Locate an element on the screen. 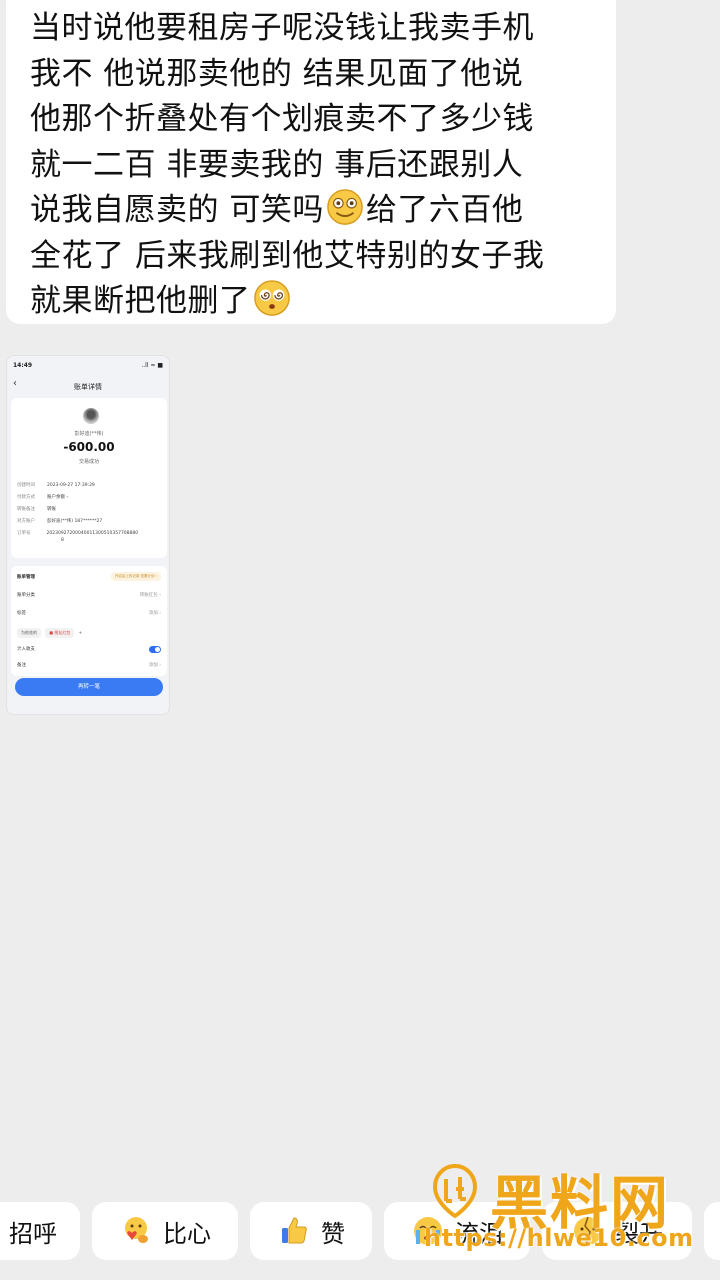 This screenshot has height=1280, width=720. note-value: 添加 › is located at coordinates (154, 665).